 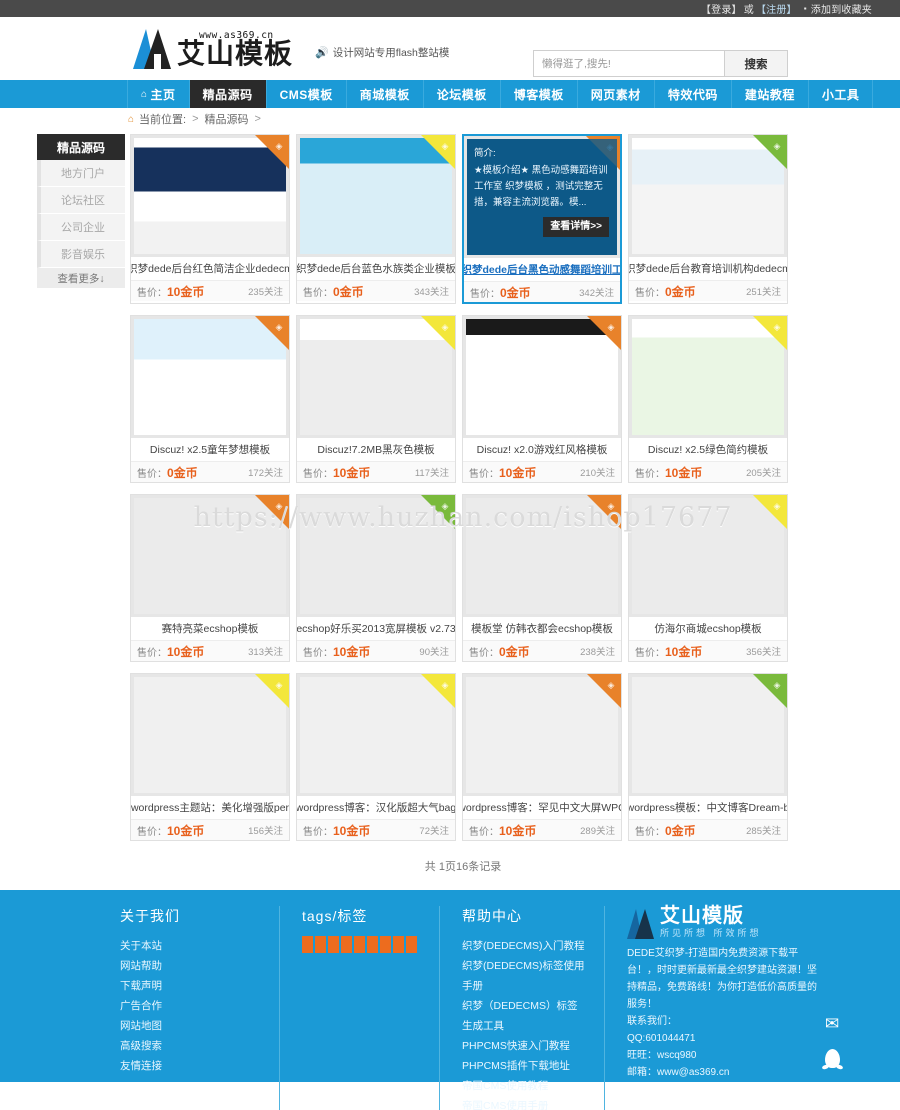 I want to click on footer-link-dedecms-intro: 织梦(DEDECMS)入门教程, so click(x=524, y=946).